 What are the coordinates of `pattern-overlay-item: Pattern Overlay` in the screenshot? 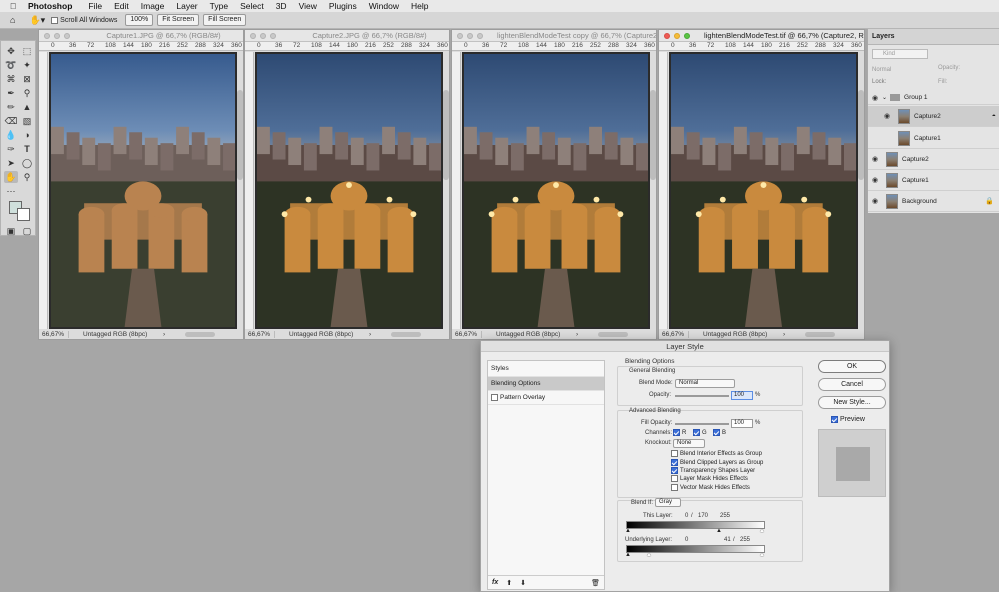 It's located at (546, 398).